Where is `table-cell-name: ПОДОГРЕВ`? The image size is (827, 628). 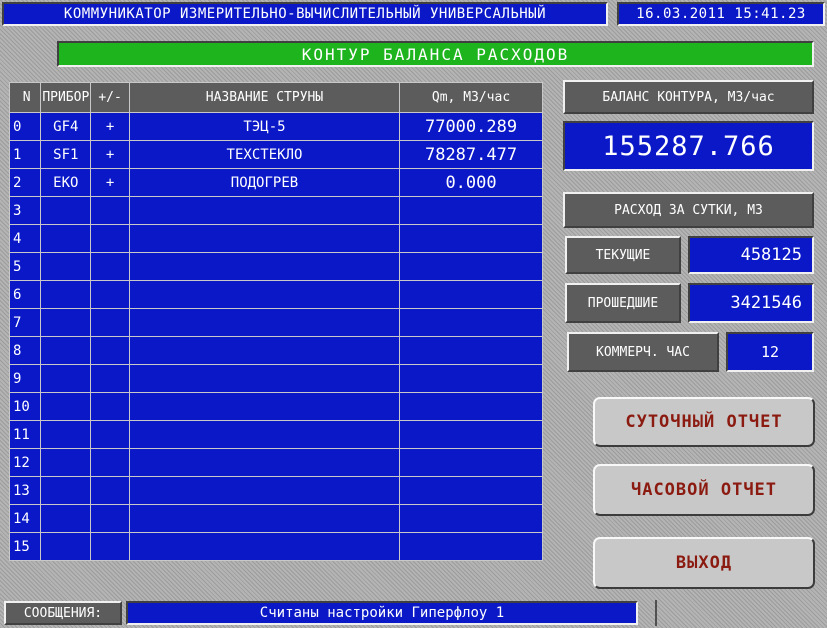 table-cell-name: ПОДОГРЕВ is located at coordinates (264, 182).